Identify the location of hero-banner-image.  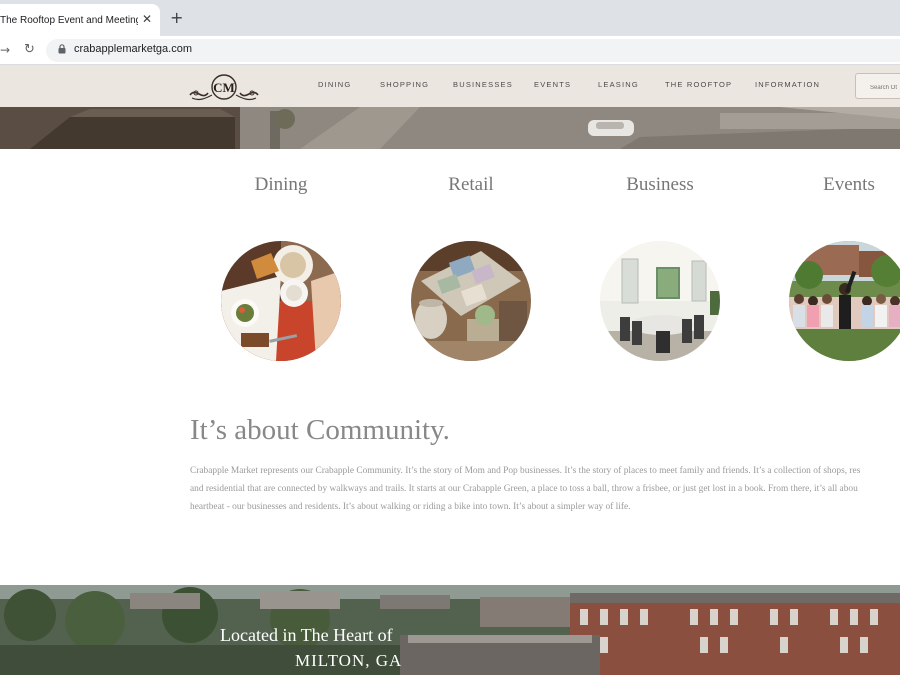
(450, 128).